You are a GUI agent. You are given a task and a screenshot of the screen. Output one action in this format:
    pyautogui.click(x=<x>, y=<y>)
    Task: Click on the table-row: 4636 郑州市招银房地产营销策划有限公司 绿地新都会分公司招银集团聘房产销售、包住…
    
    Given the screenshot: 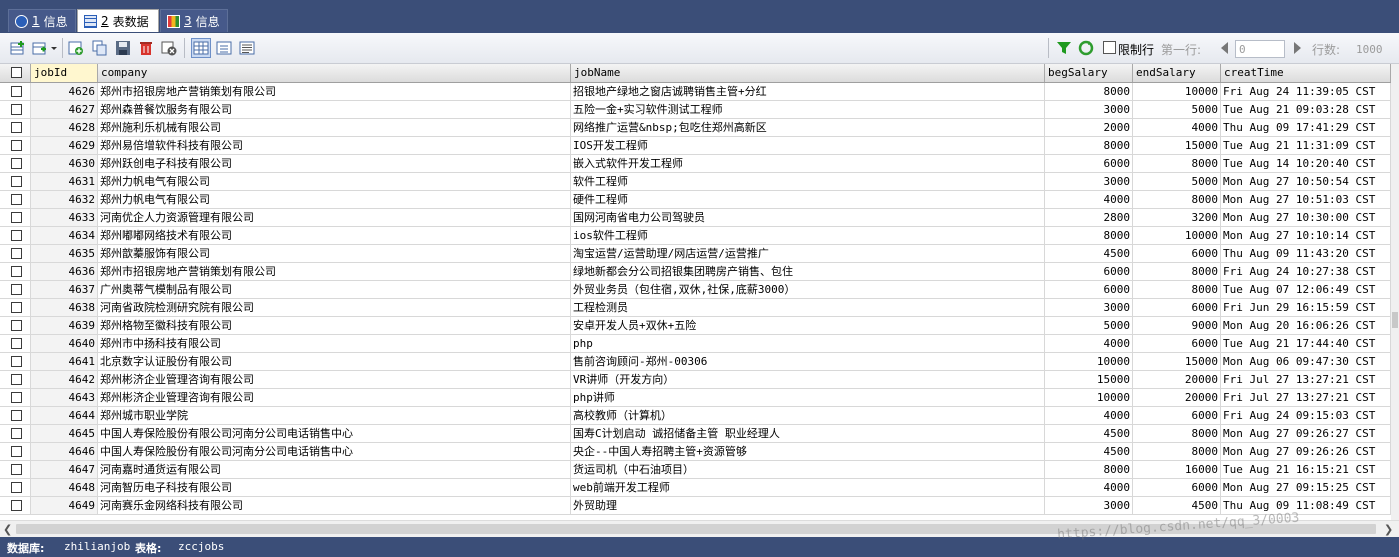 What is the action you would take?
    pyautogui.click(x=695, y=272)
    